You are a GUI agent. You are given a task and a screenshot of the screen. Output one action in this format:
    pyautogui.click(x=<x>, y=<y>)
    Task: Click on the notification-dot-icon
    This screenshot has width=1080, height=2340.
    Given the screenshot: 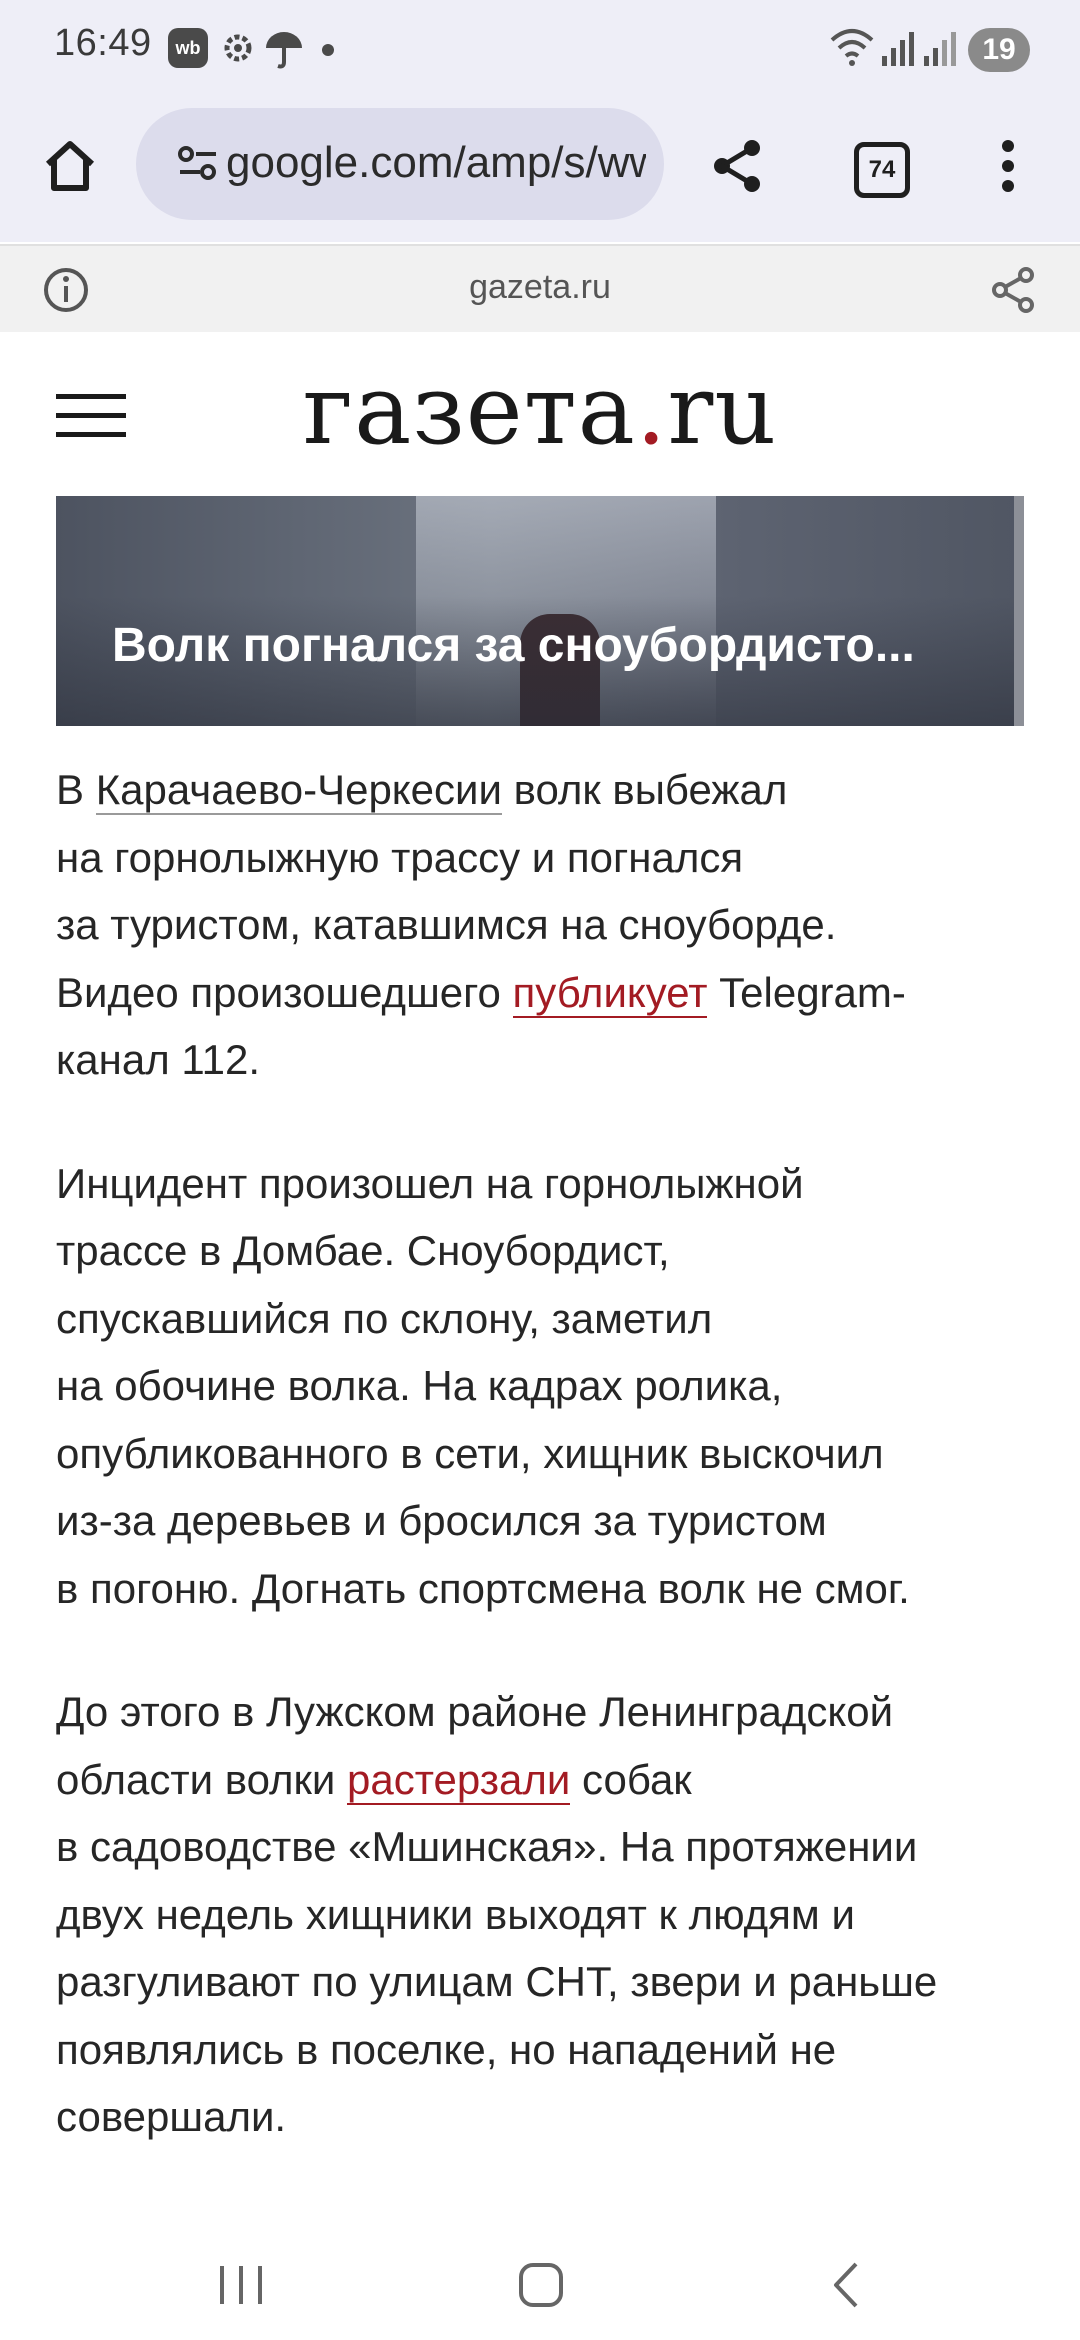 What is the action you would take?
    pyautogui.click(x=328, y=50)
    